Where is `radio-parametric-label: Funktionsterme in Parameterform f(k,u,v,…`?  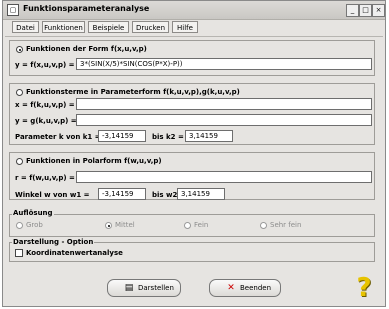
radio-parametric-label: Funktionsterme in Parameterform f(k,u,v,… is located at coordinates (133, 92).